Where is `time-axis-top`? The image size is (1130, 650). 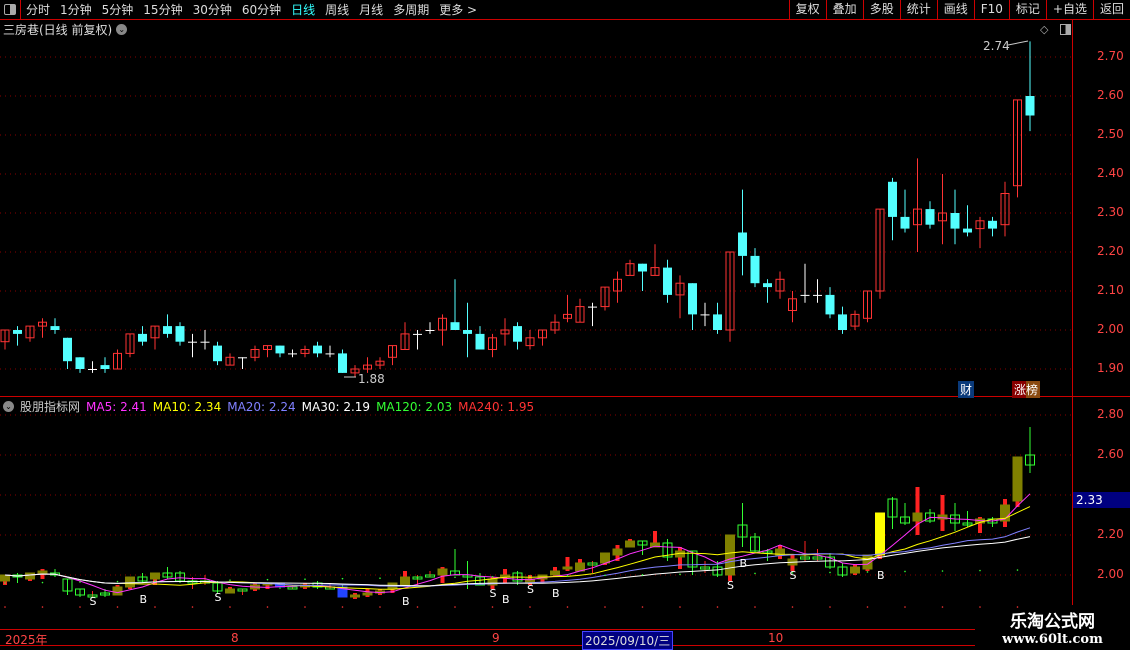
time-axis-top is located at coordinates (487, 629).